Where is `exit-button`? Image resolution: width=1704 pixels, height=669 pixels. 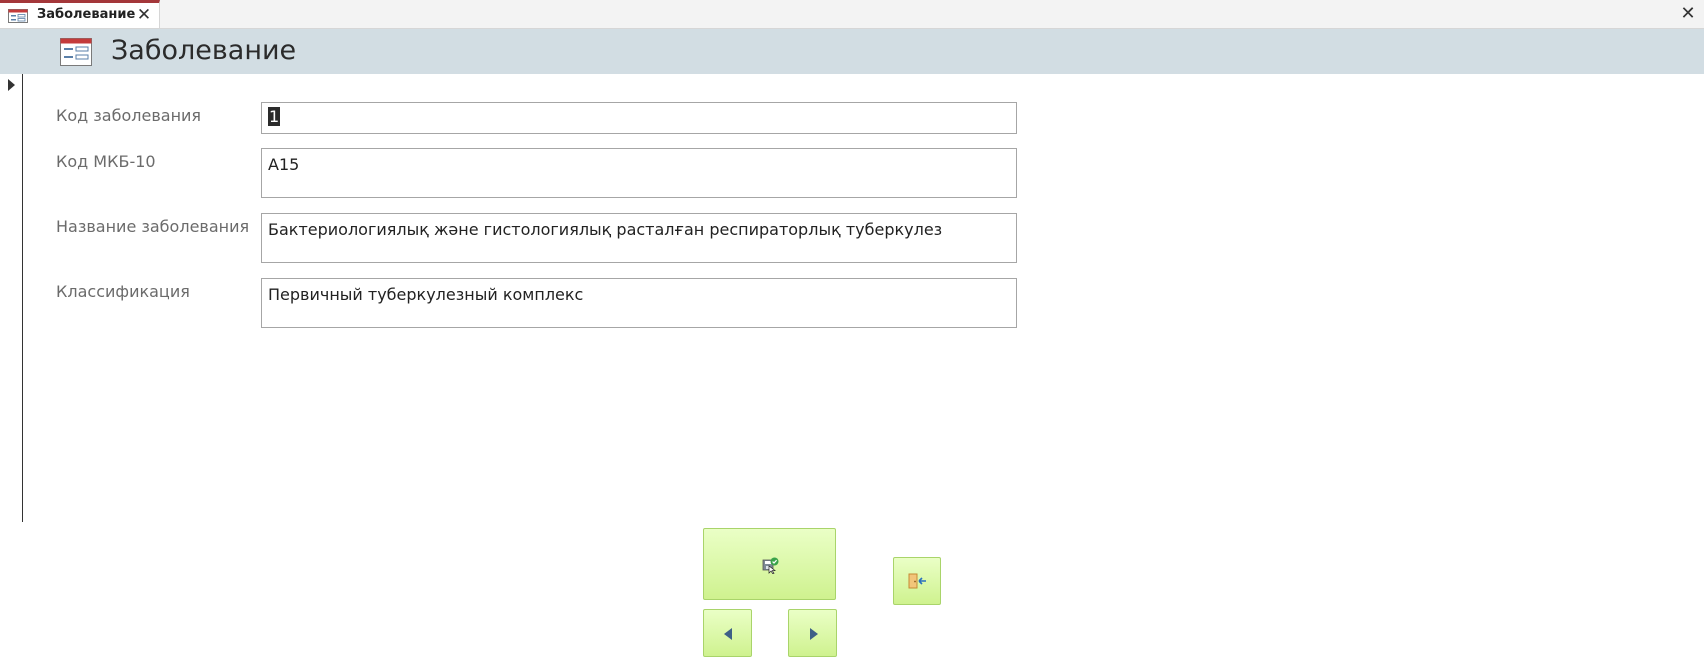 exit-button is located at coordinates (917, 581).